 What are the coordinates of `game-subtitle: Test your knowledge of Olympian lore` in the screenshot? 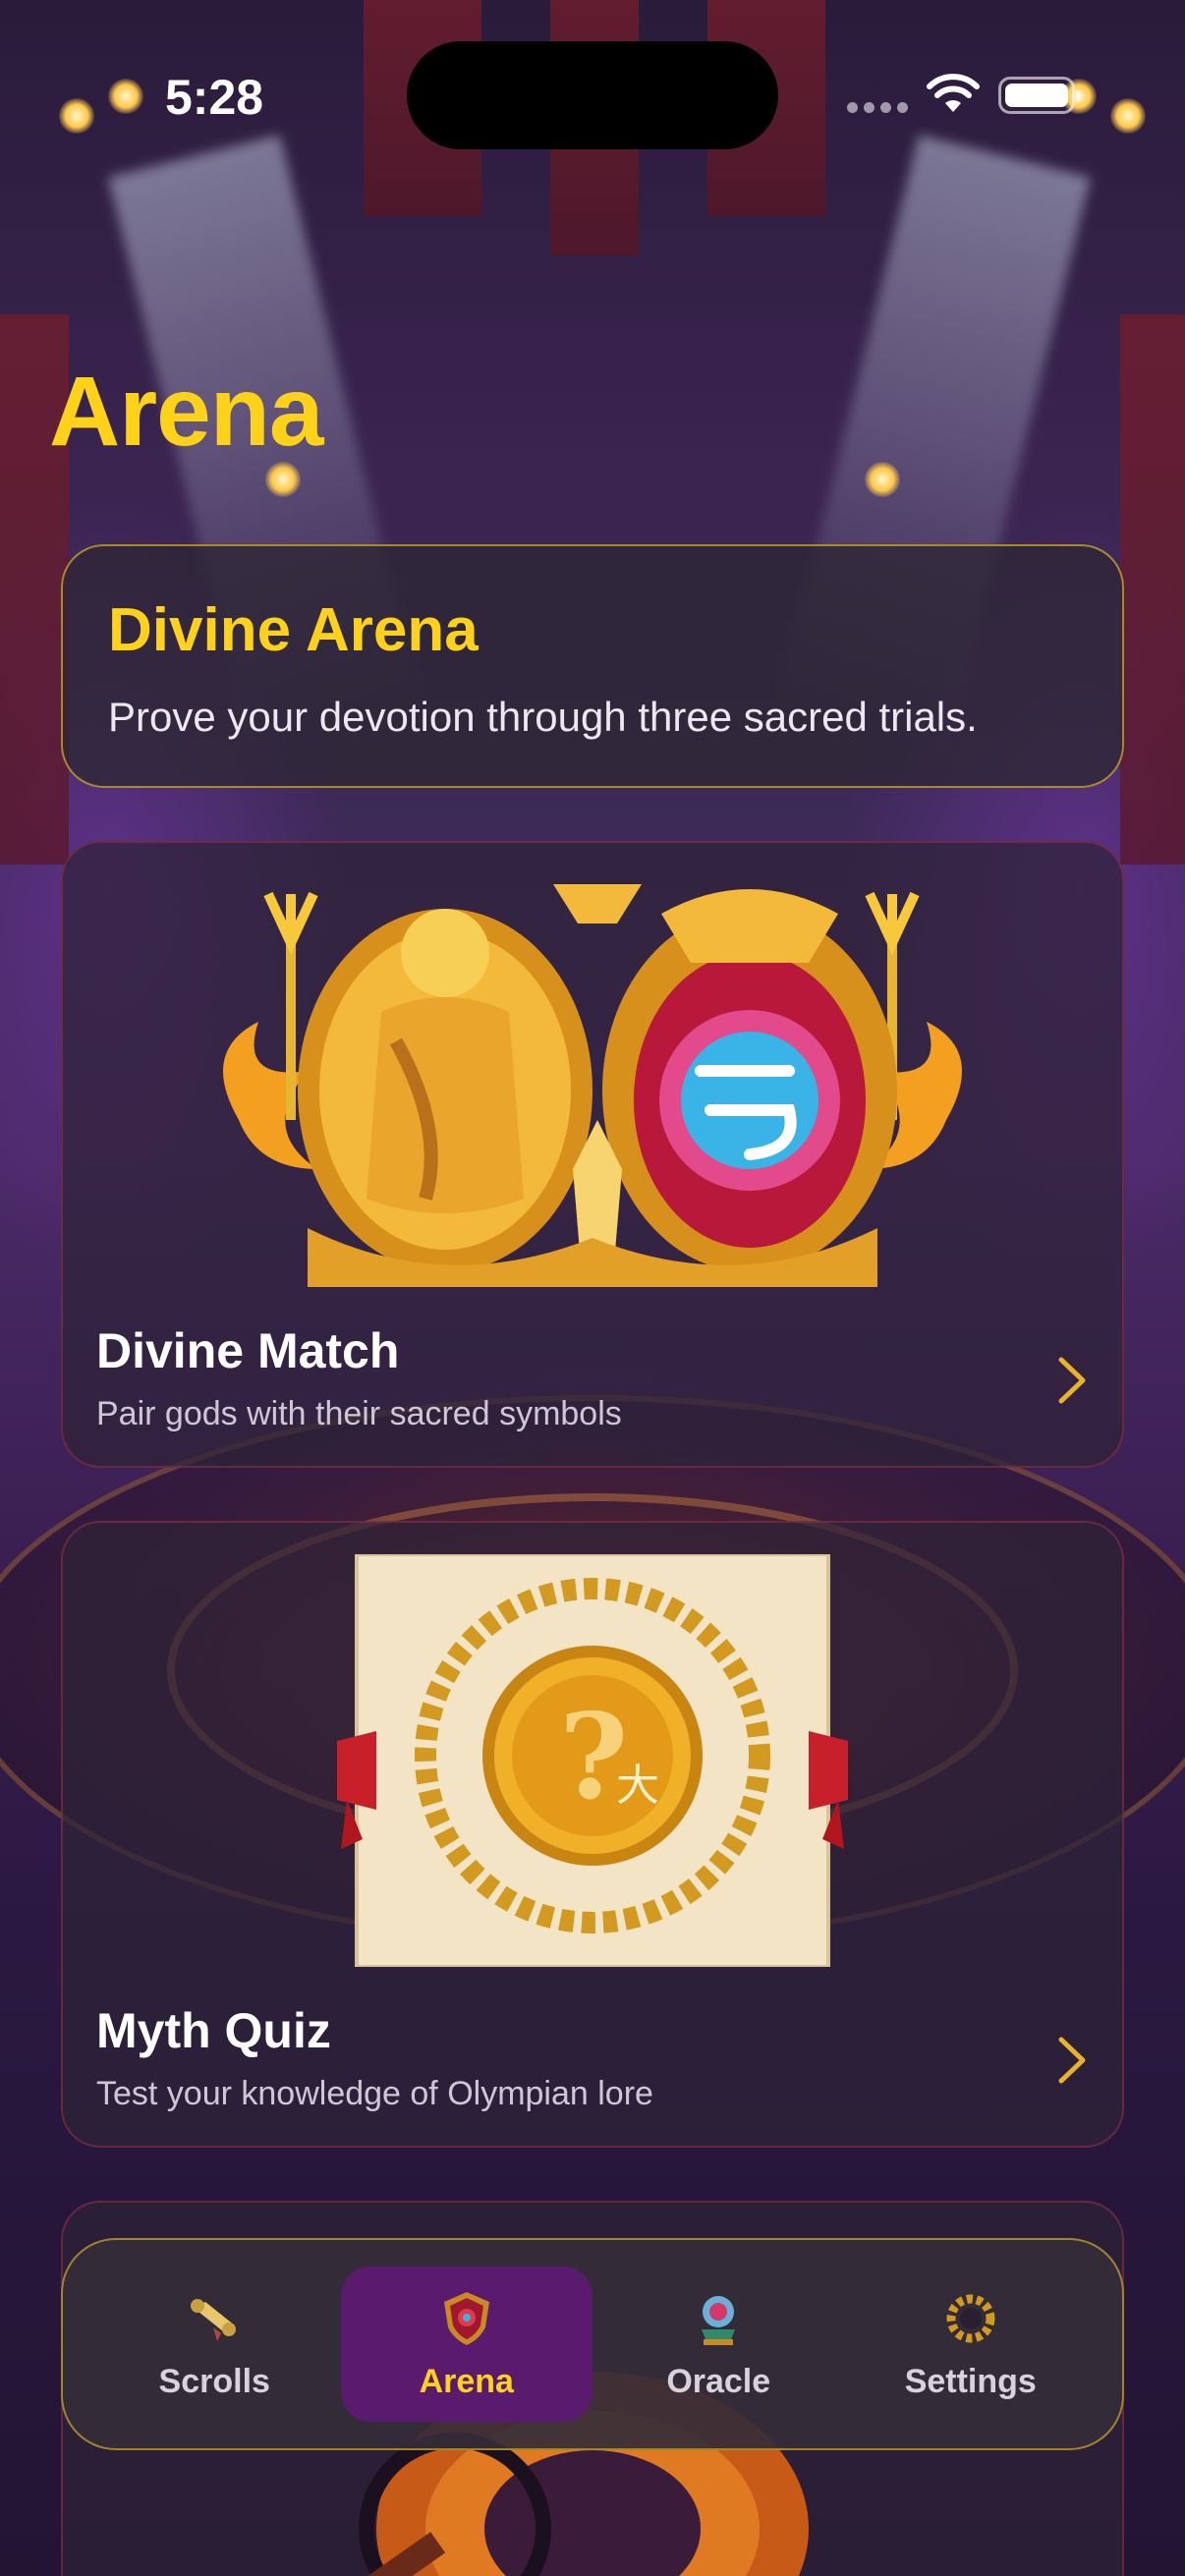 It's located at (375, 2093).